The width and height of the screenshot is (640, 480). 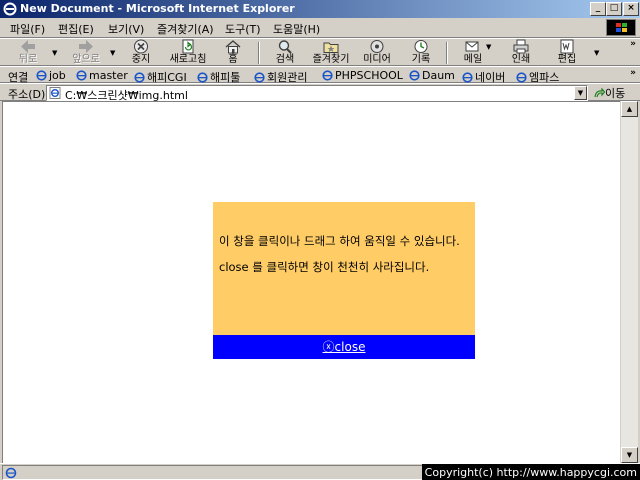 What do you see at coordinates (377, 59) in the screenshot?
I see `media-label: 미디어` at bounding box center [377, 59].